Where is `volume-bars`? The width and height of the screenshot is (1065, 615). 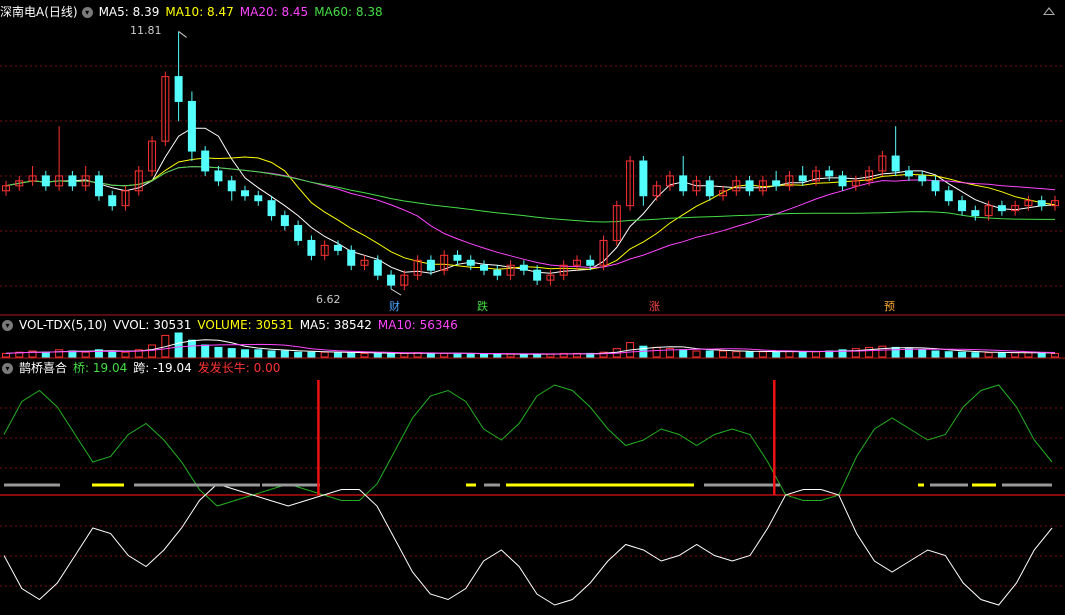 volume-bars is located at coordinates (530, 345).